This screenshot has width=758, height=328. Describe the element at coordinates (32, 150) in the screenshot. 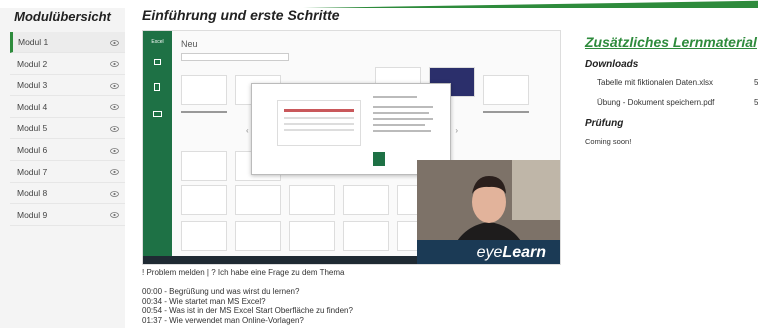

I see `module-label: Modul 6` at that location.